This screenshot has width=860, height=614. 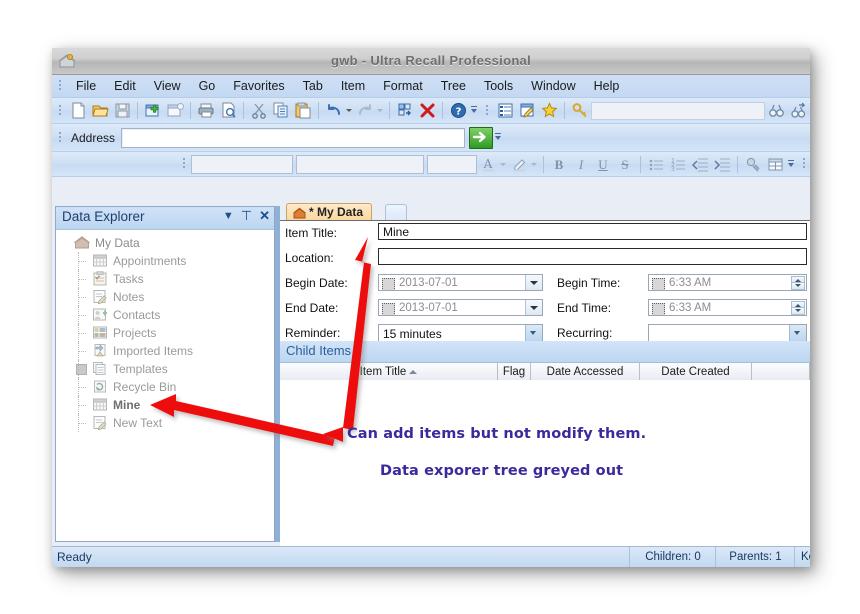 What do you see at coordinates (452, 164) in the screenshot?
I see `font-size-select` at bounding box center [452, 164].